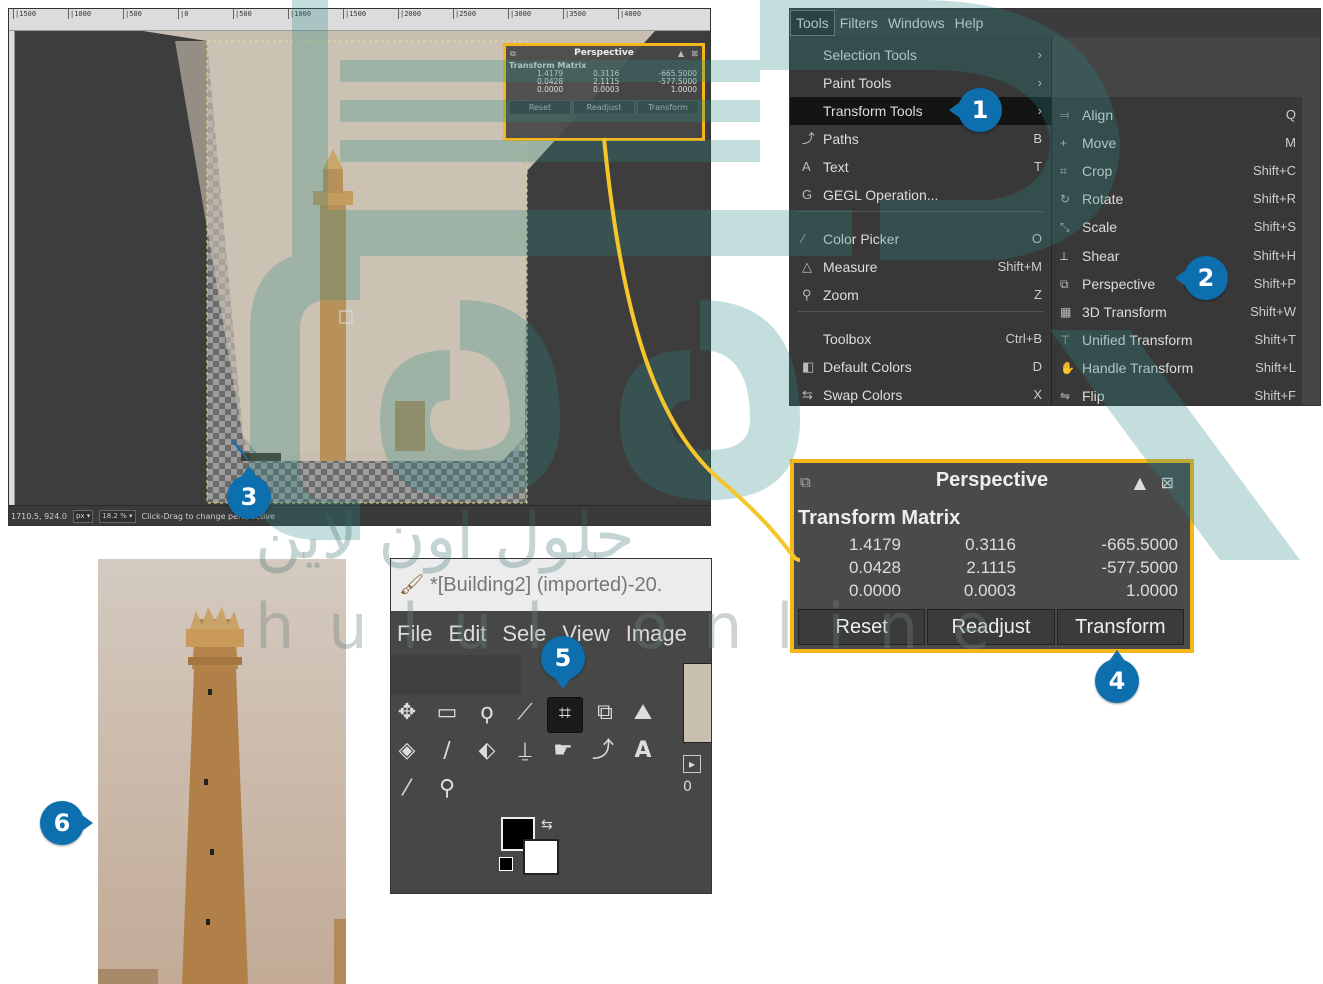  What do you see at coordinates (969, 23) in the screenshot?
I see `menu-help: Help` at bounding box center [969, 23].